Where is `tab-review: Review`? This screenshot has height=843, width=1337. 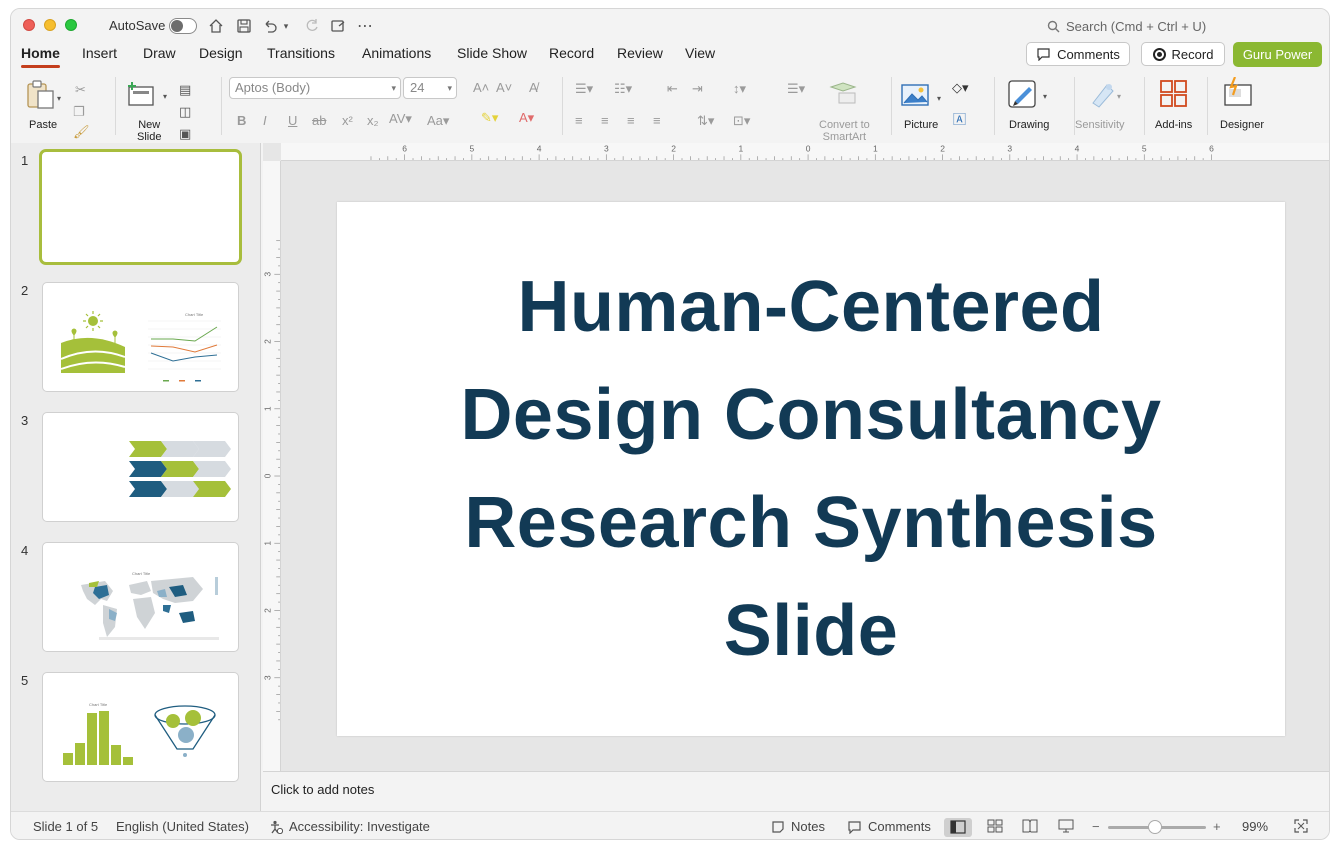
tab-review: Review is located at coordinates (640, 53).